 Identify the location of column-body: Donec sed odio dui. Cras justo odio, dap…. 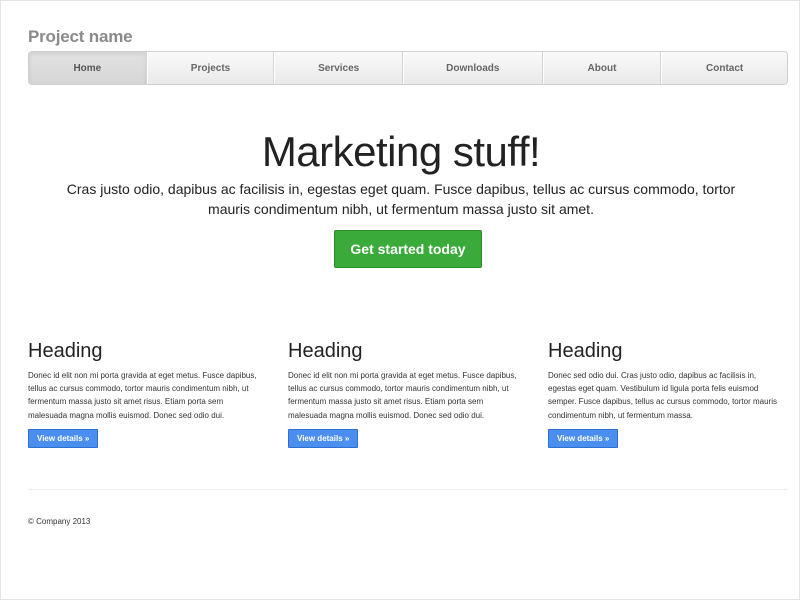
(662, 395).